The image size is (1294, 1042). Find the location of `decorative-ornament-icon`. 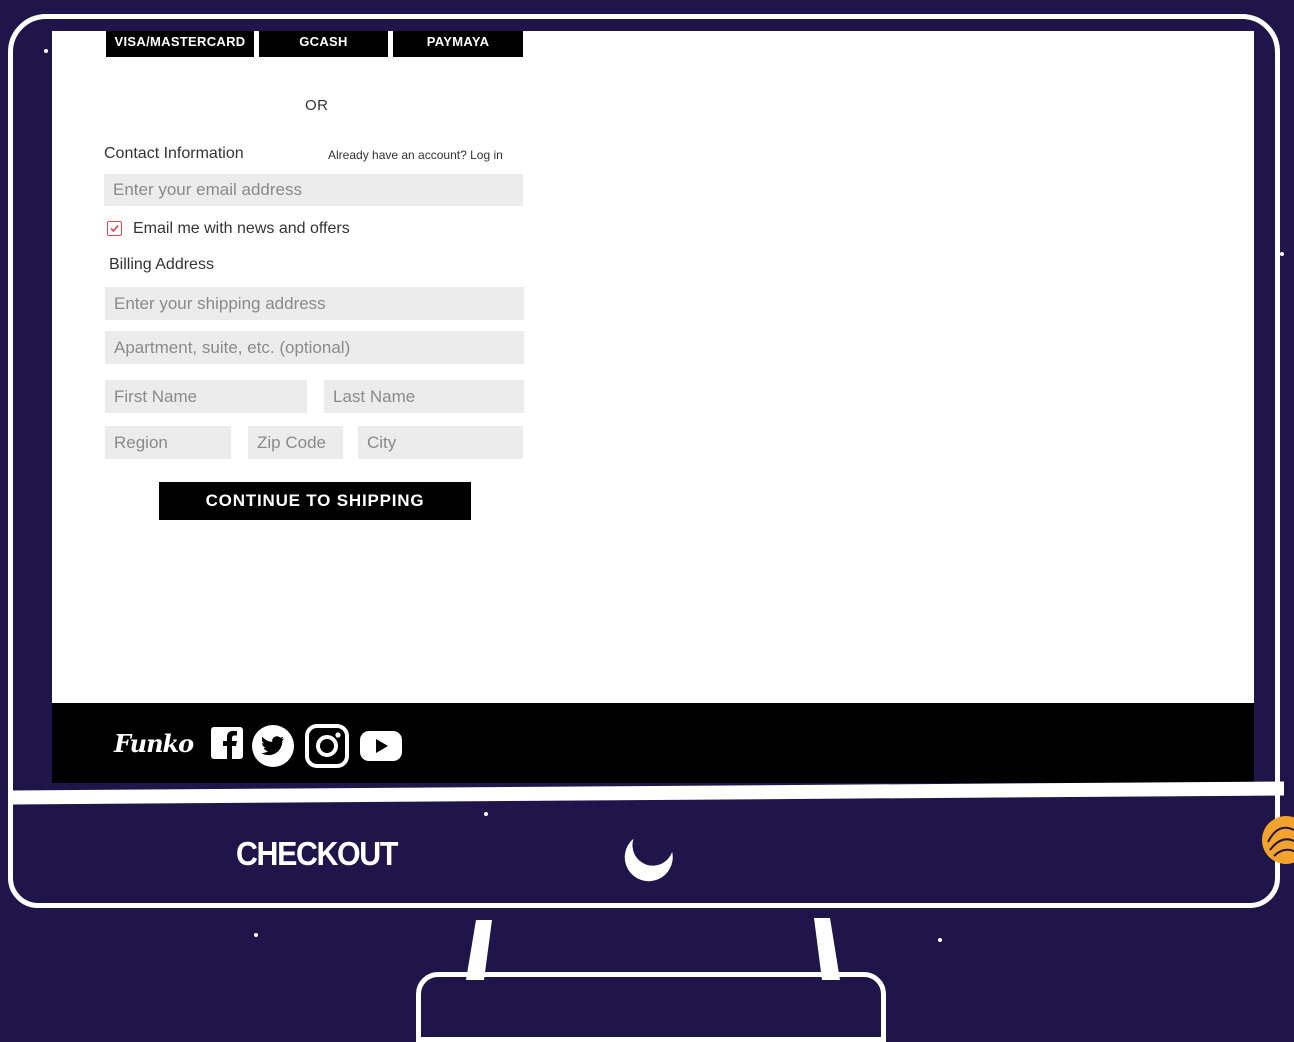

decorative-ornament-icon is located at coordinates (1278, 840).